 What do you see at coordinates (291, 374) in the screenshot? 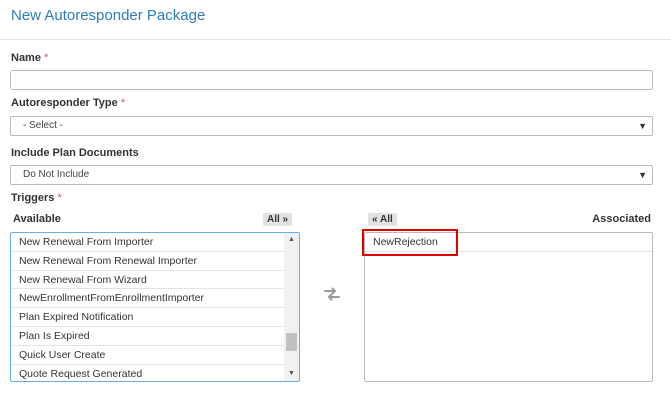
I see `scroll-down-arrow-icon: ▼` at bounding box center [291, 374].